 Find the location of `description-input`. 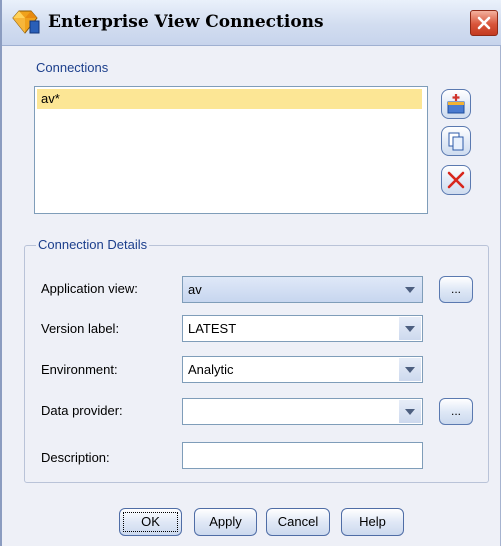

description-input is located at coordinates (302, 455).